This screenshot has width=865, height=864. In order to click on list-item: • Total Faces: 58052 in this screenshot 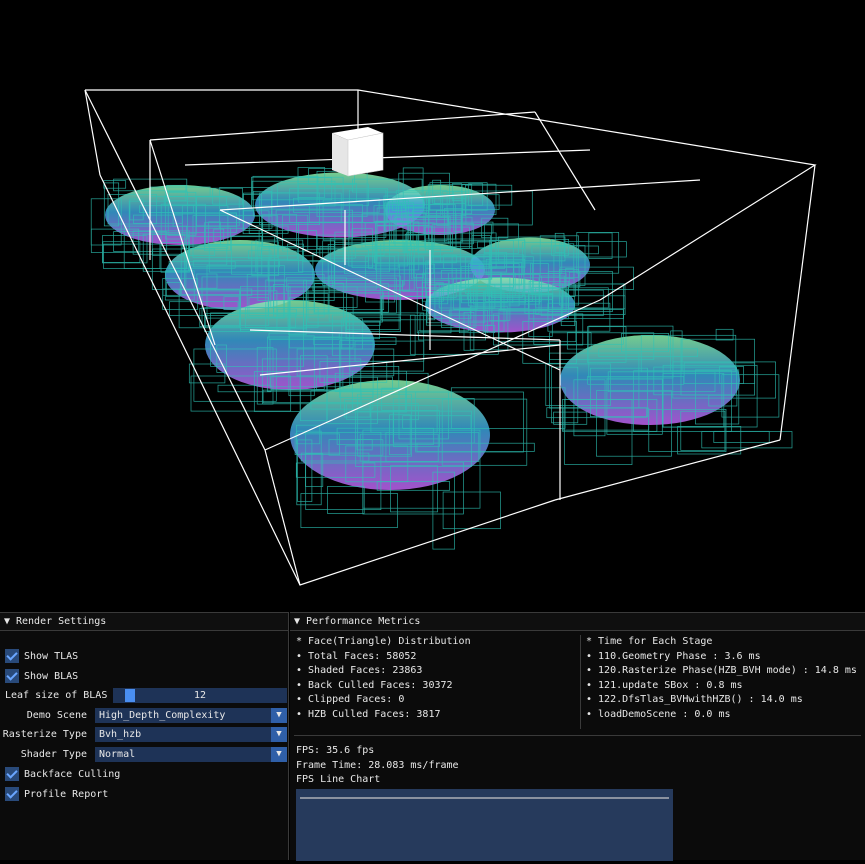, I will do `click(356, 656)`.